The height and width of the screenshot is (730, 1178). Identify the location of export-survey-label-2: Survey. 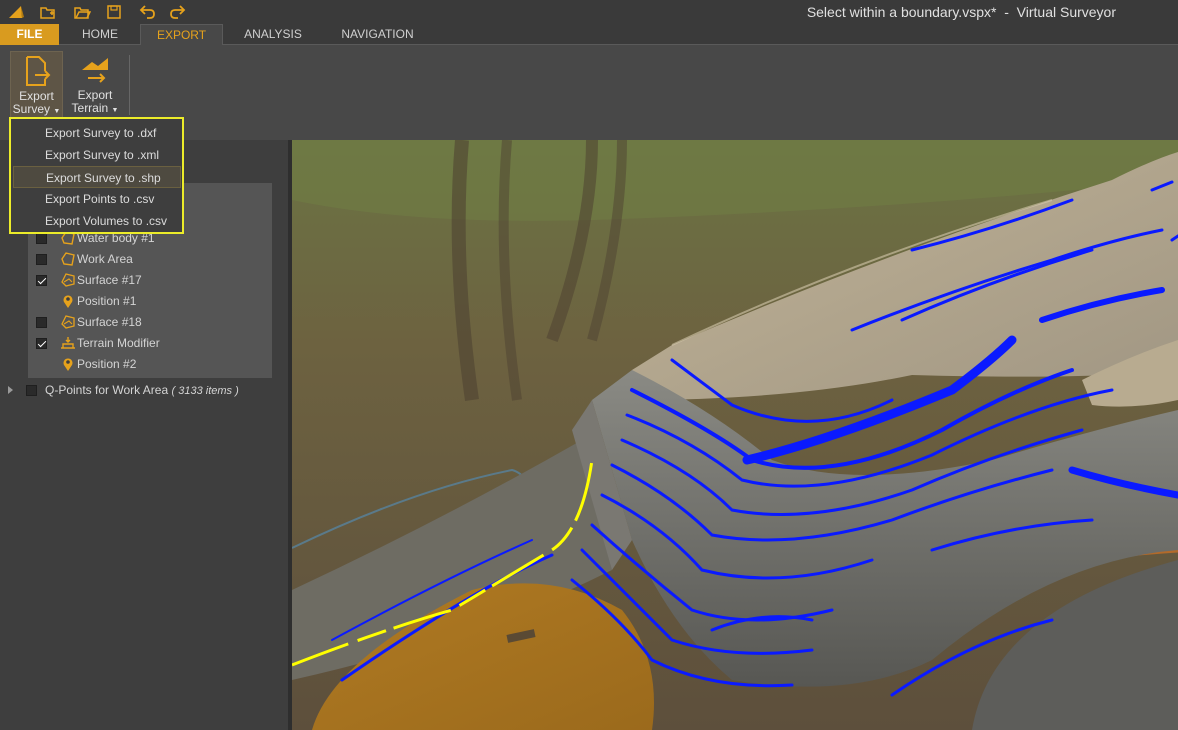
(31, 109).